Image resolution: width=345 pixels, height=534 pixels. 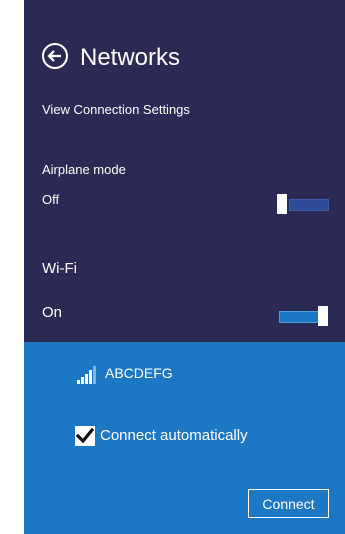 I want to click on wifi-state: On, so click(x=52, y=312).